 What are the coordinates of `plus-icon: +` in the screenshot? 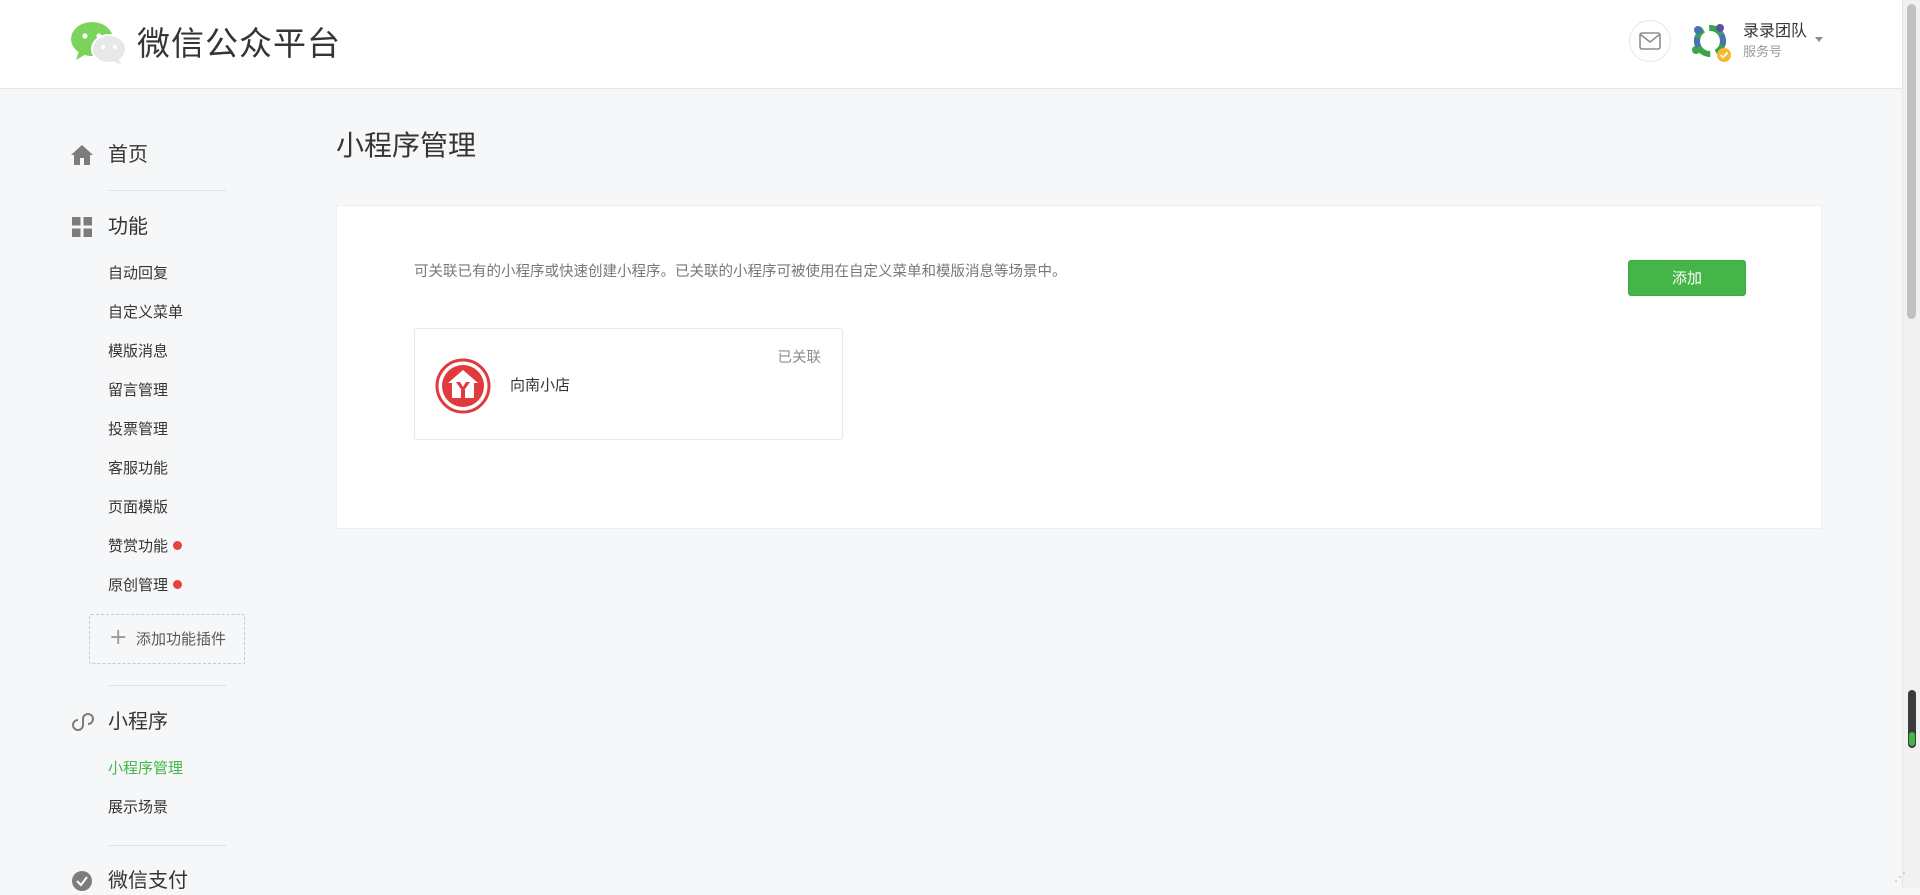 It's located at (118, 637).